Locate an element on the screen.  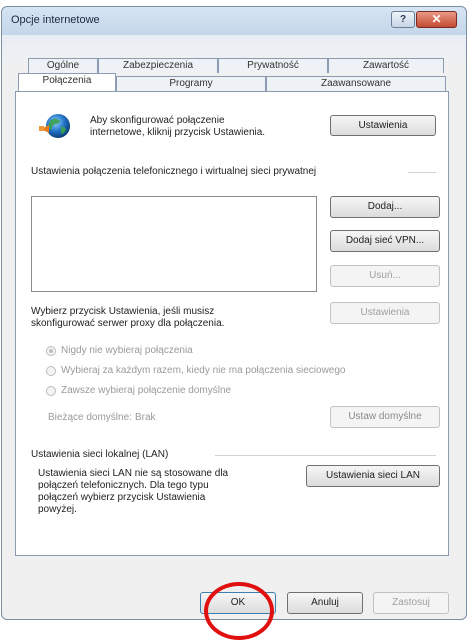
set-default-button: Ustaw domyślne is located at coordinates (385, 417).